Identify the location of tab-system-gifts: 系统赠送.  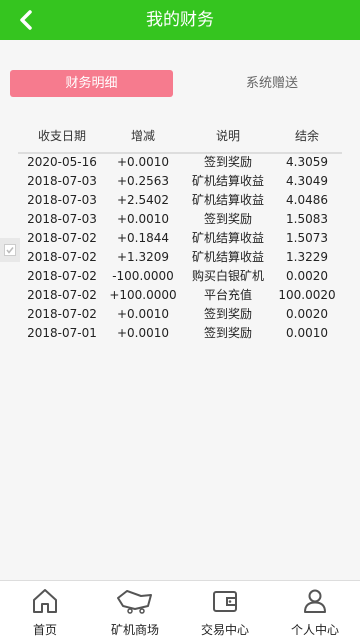
(272, 83).